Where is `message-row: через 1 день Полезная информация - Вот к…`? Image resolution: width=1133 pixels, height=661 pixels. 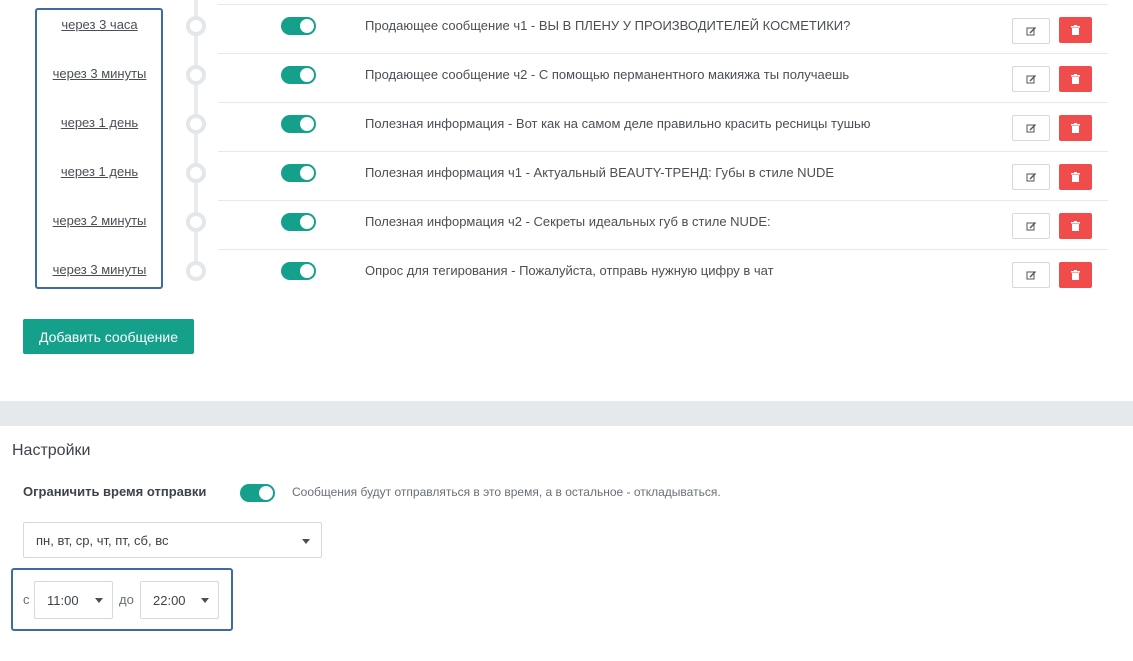
message-row: через 1 день Полезная информация - Вот к… is located at coordinates (566, 126).